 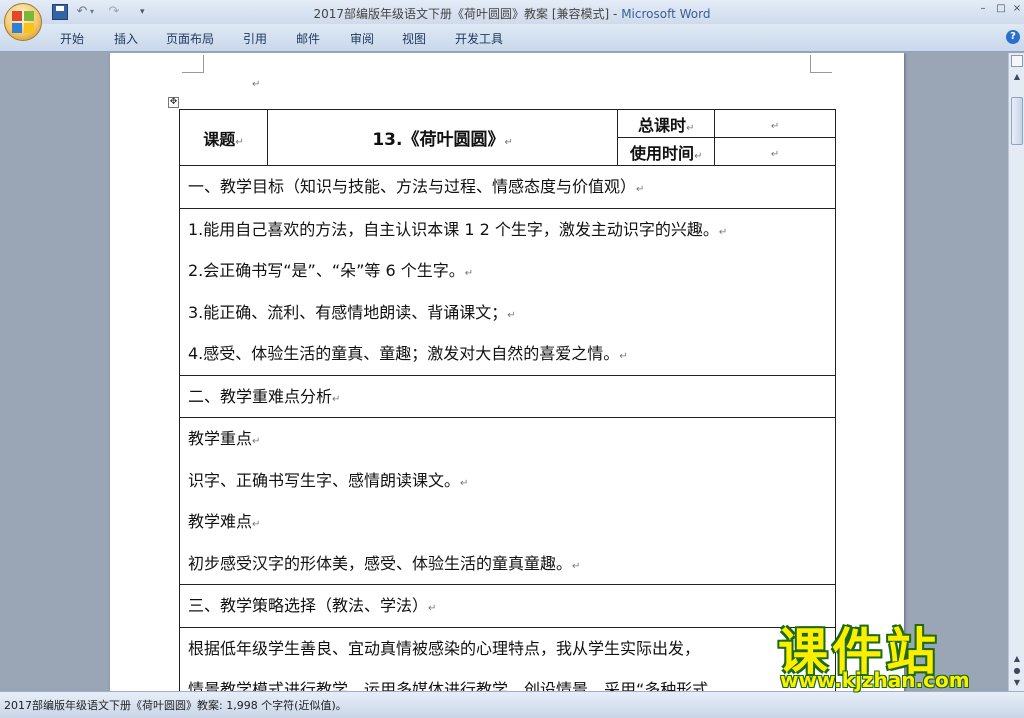 What do you see at coordinates (331, 270) in the screenshot?
I see `paragraph: 2.会正确书写“是”、“朵”等 6 个生字。↵` at bounding box center [331, 270].